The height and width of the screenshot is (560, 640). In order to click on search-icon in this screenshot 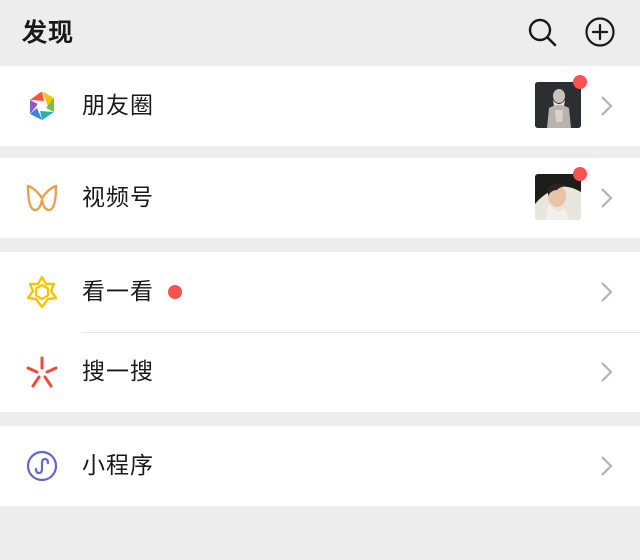, I will do `click(542, 32)`.